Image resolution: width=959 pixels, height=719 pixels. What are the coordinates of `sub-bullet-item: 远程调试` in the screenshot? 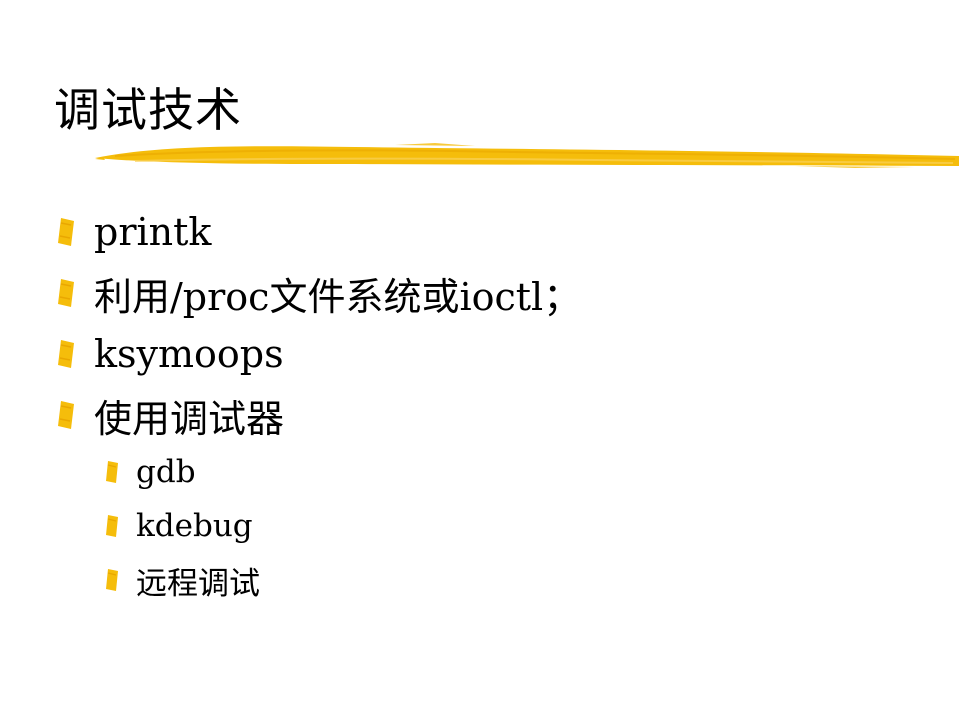 It's located at (183, 581).